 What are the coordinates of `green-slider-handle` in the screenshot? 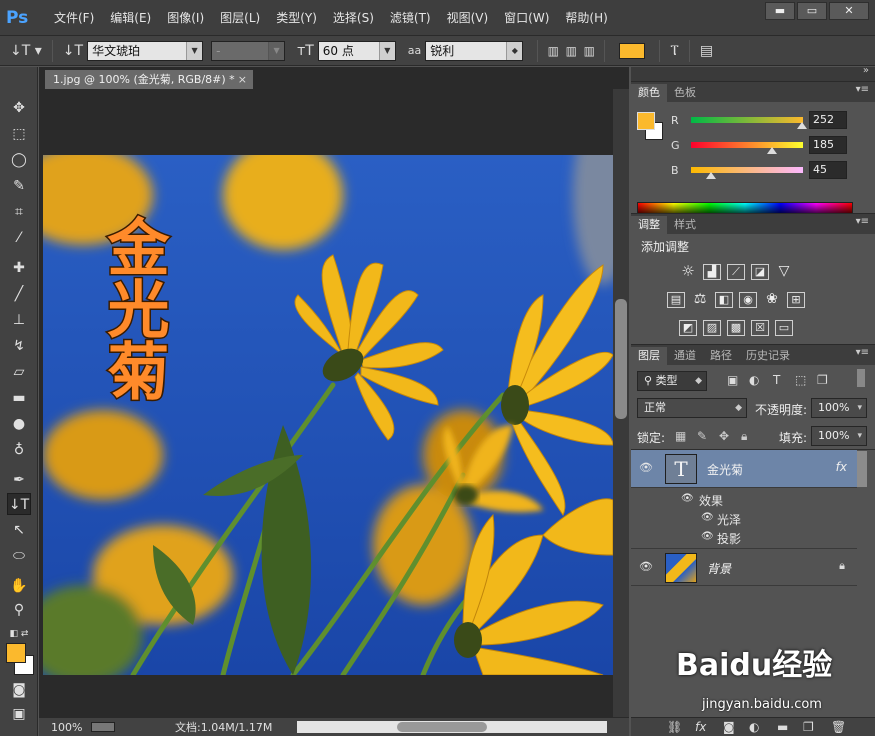 It's located at (772, 150).